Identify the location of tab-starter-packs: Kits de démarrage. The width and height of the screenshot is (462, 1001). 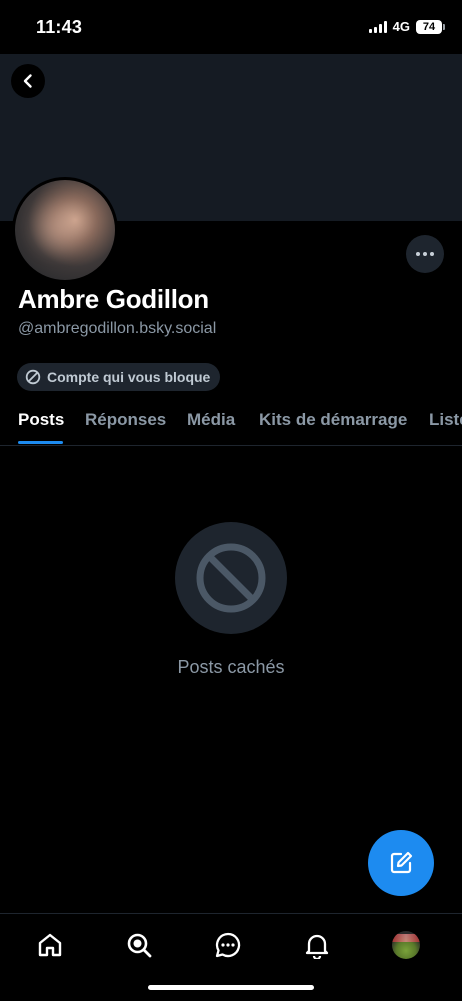
(333, 420).